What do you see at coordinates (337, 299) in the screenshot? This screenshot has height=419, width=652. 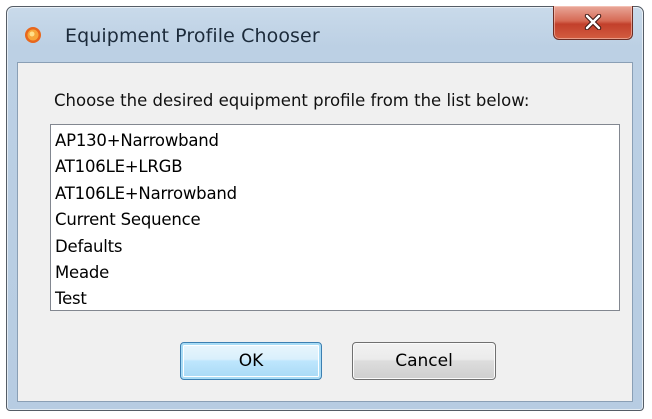 I see `list-item: Test` at bounding box center [337, 299].